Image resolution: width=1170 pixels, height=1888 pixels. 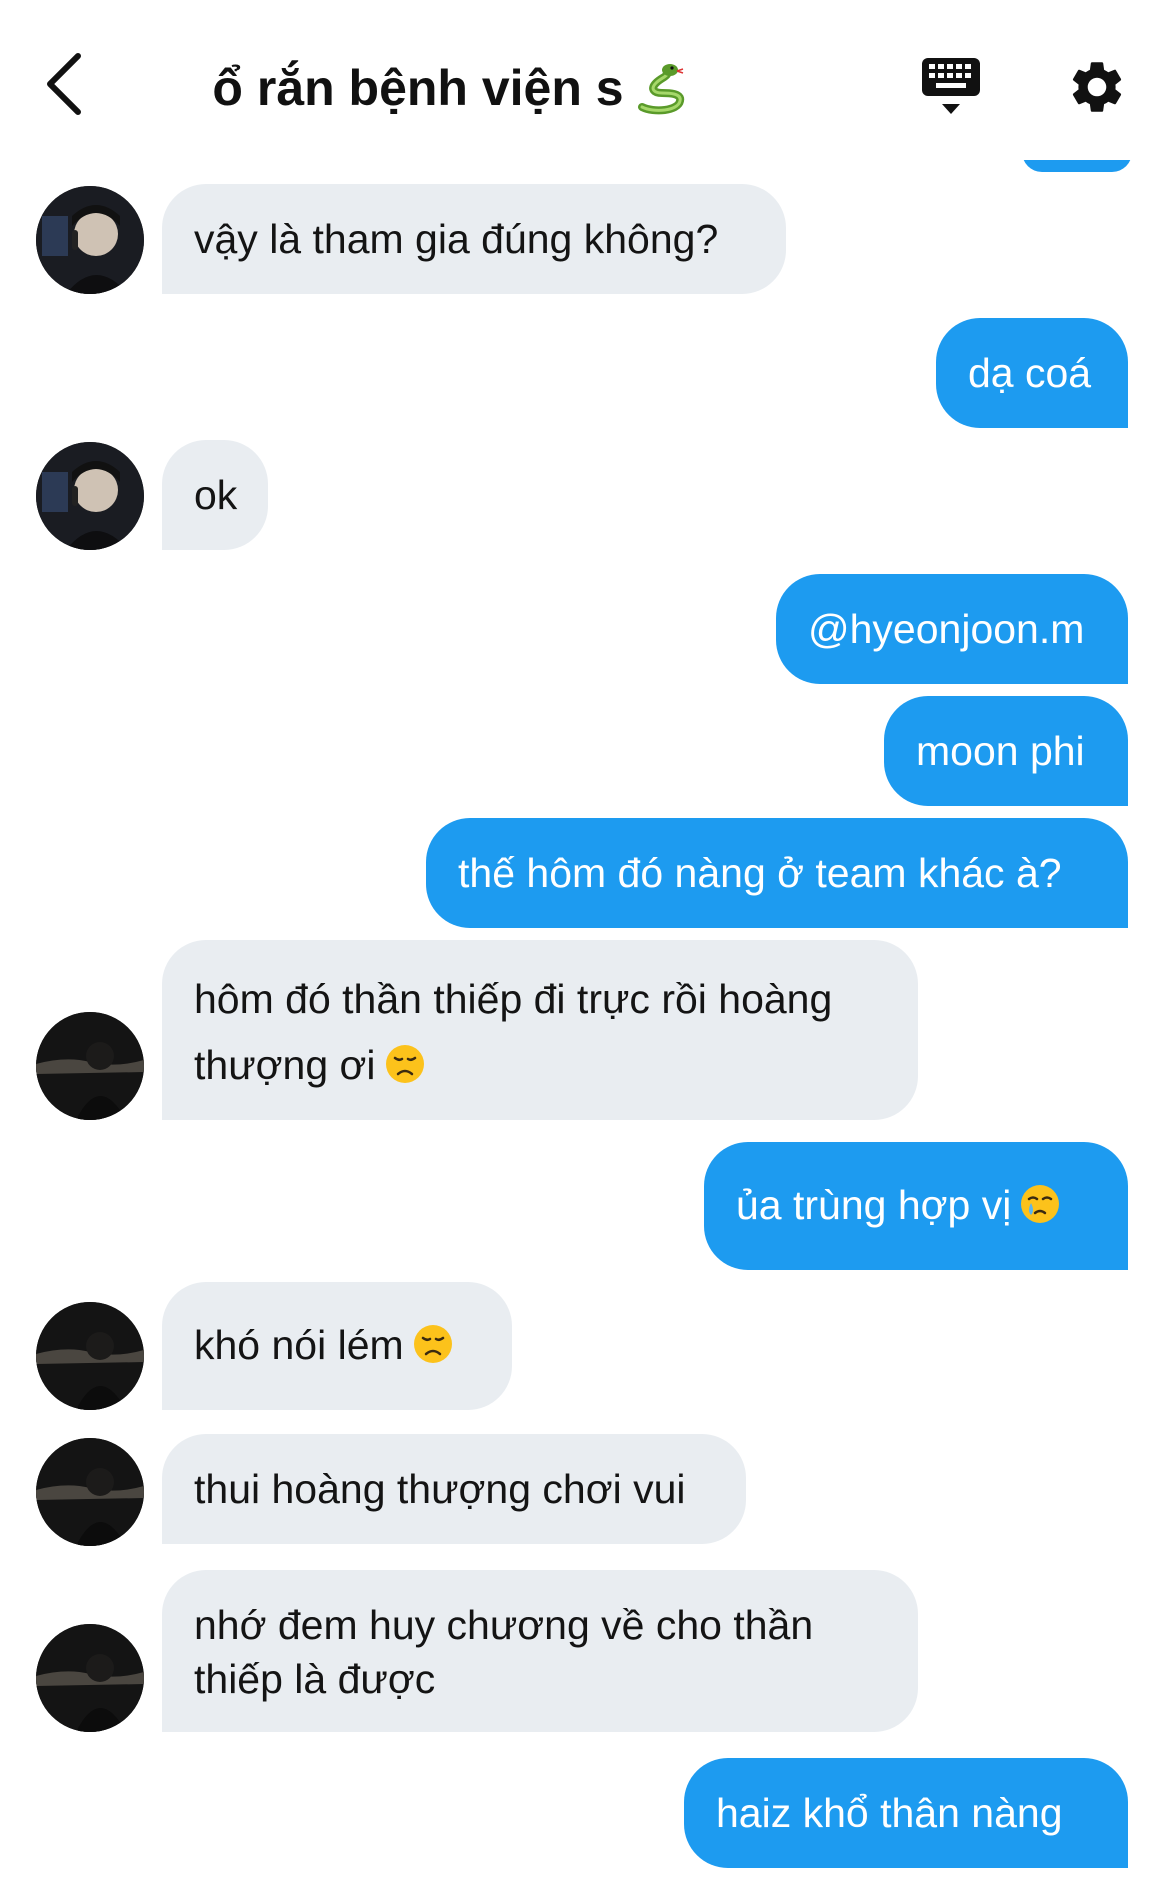 I want to click on chevron-left-icon, so click(x=64, y=84).